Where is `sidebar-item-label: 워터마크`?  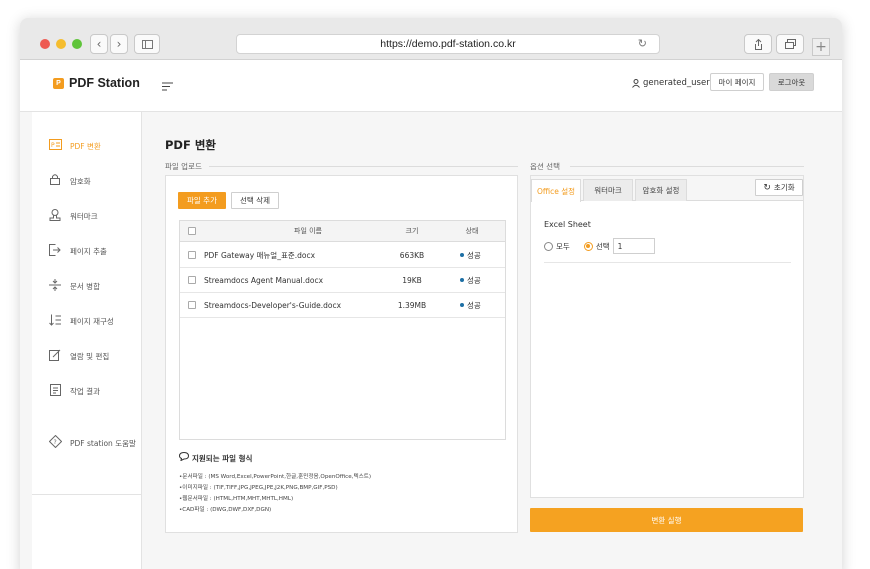
sidebar-item-label: 워터마크 is located at coordinates (84, 216).